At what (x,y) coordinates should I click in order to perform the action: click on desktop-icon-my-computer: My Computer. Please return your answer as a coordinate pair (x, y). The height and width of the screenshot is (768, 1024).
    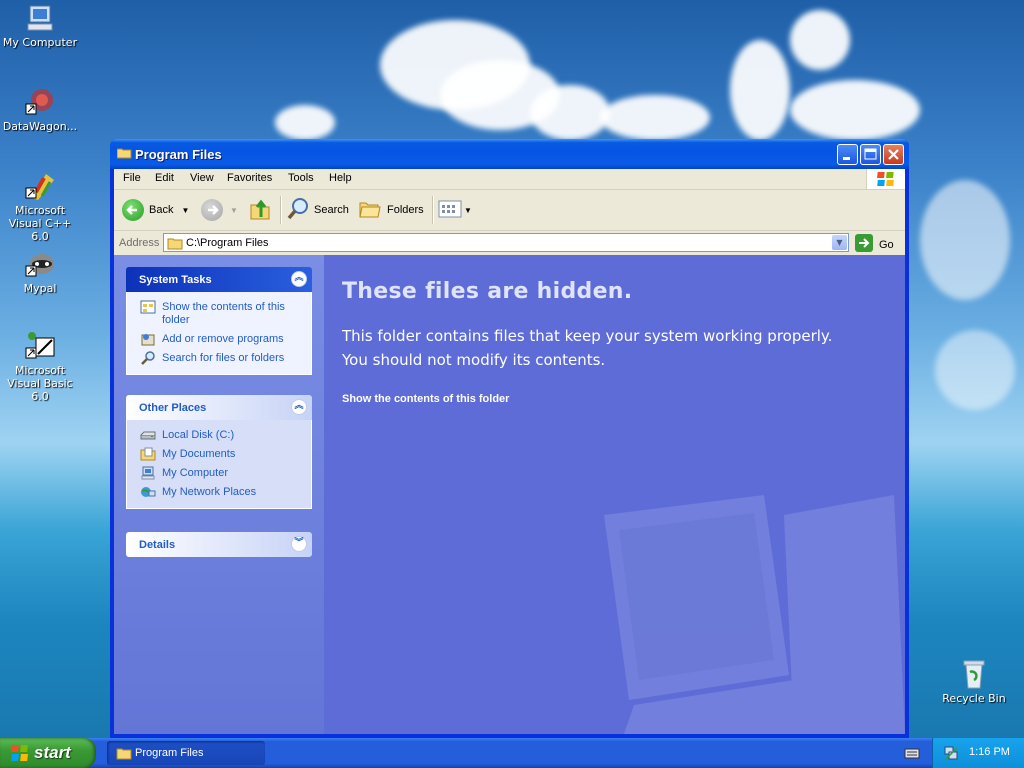
    Looking at the image, I should click on (40, 25).